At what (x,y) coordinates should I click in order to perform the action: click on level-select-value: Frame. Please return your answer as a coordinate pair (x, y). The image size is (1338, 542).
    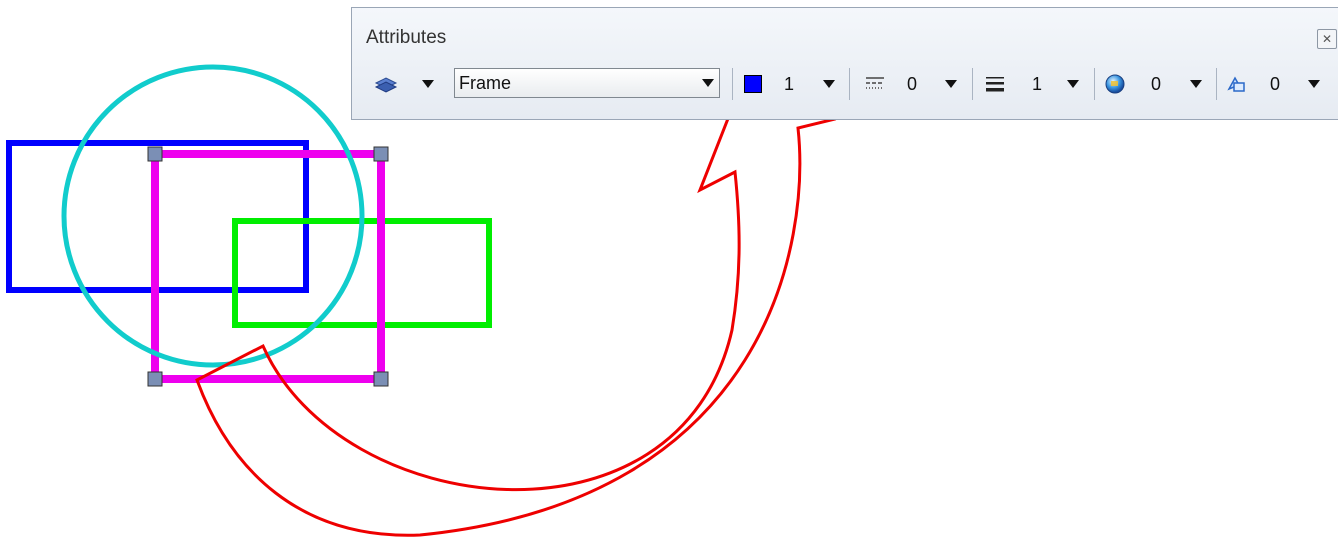
    Looking at the image, I should click on (485, 82).